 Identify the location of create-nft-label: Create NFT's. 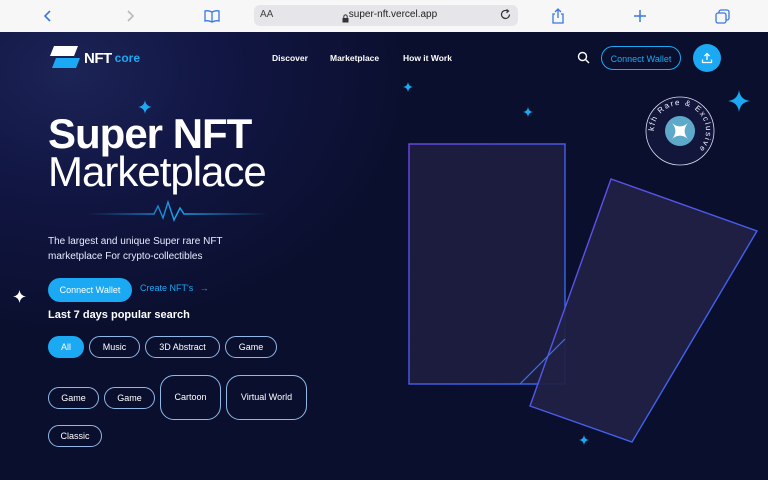
(167, 288).